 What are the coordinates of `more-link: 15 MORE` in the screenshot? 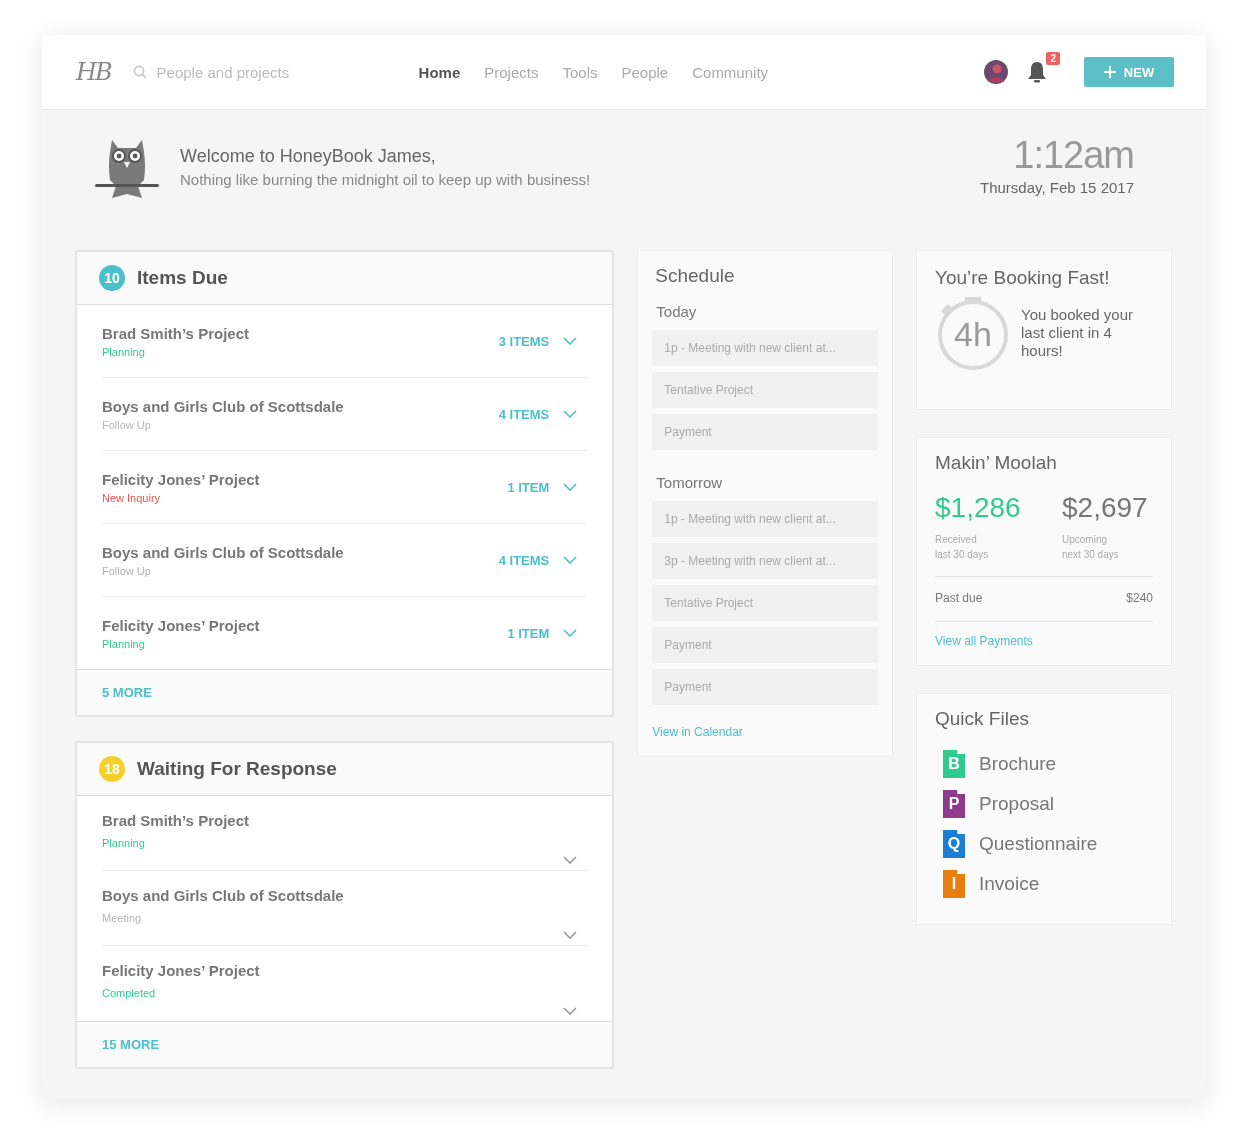 It's located at (131, 1044).